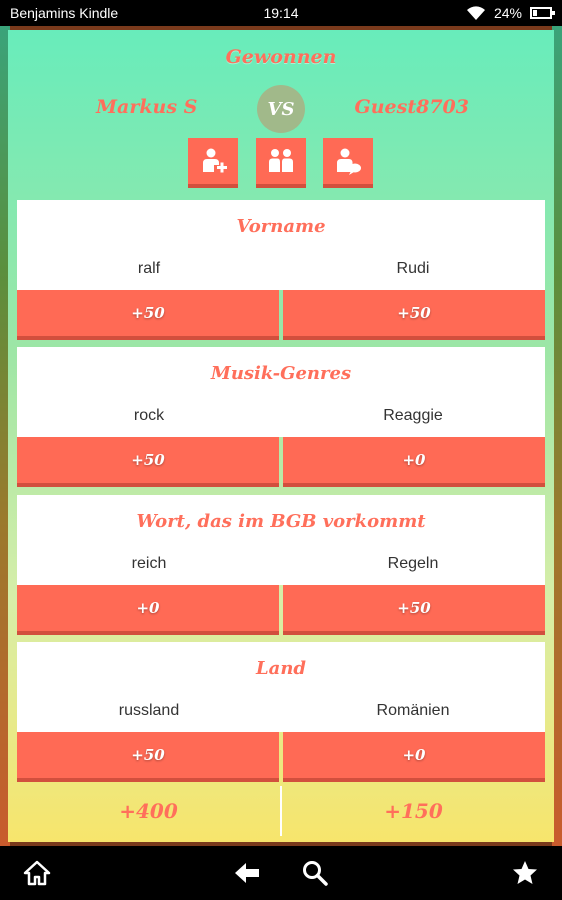  What do you see at coordinates (281, 109) in the screenshot?
I see `vs-badge: VS` at bounding box center [281, 109].